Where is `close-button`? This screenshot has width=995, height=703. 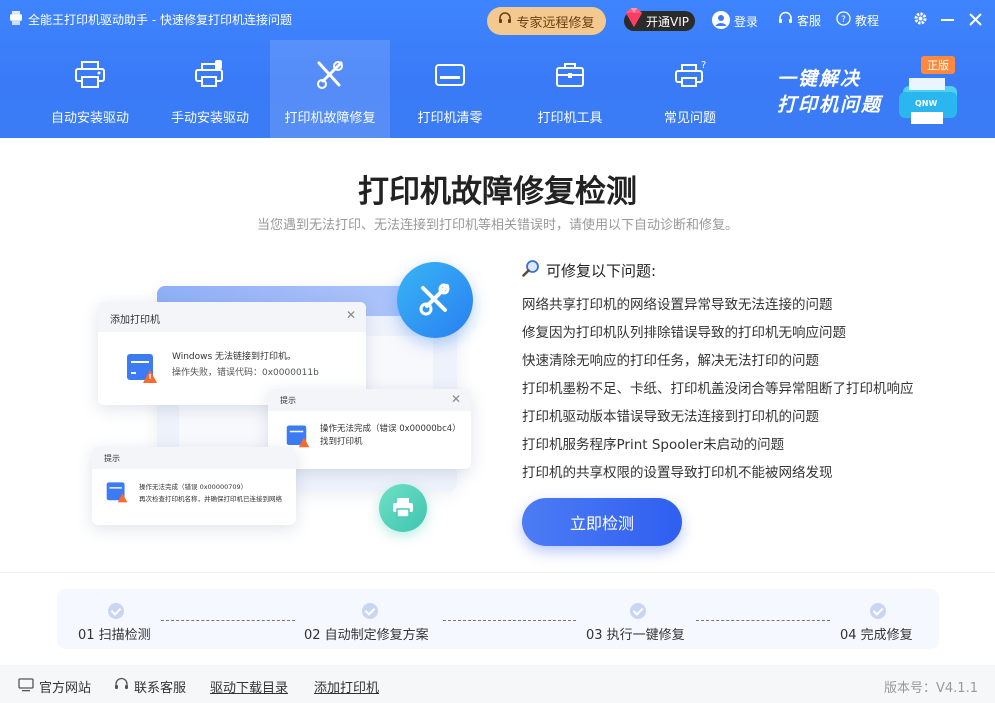 close-button is located at coordinates (975, 20).